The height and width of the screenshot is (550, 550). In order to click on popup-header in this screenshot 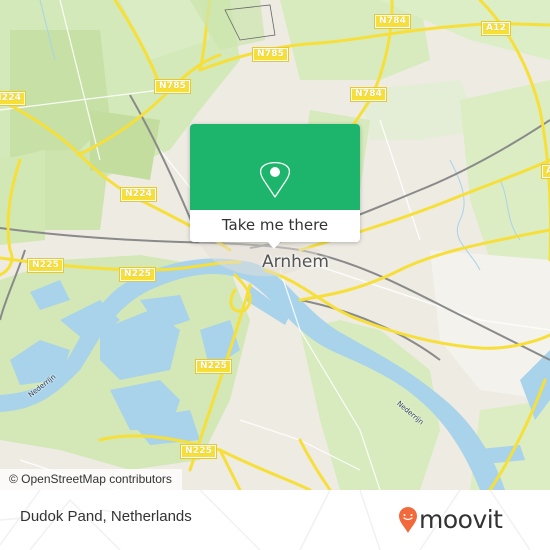, I will do `click(275, 167)`.